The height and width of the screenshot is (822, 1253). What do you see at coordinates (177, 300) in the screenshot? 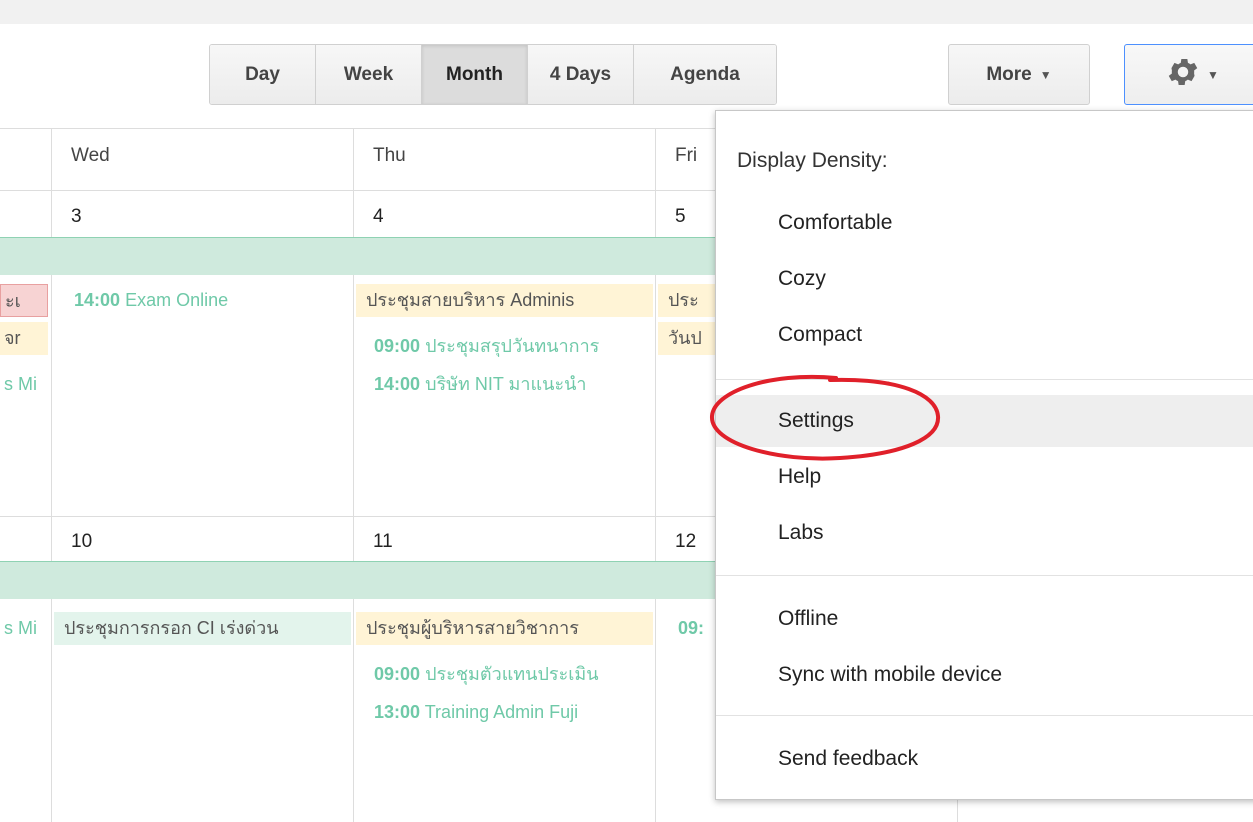
I see `event-title: Exam Online` at bounding box center [177, 300].